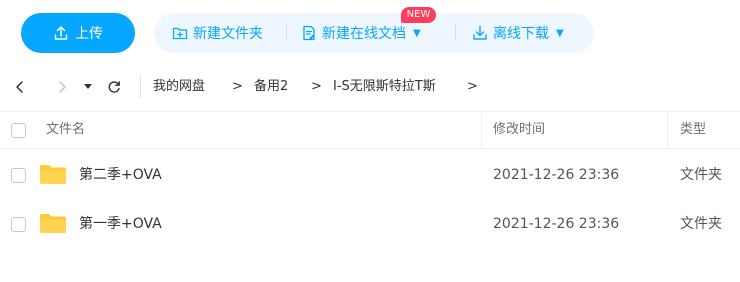  I want to click on refresh-button, so click(114, 87).